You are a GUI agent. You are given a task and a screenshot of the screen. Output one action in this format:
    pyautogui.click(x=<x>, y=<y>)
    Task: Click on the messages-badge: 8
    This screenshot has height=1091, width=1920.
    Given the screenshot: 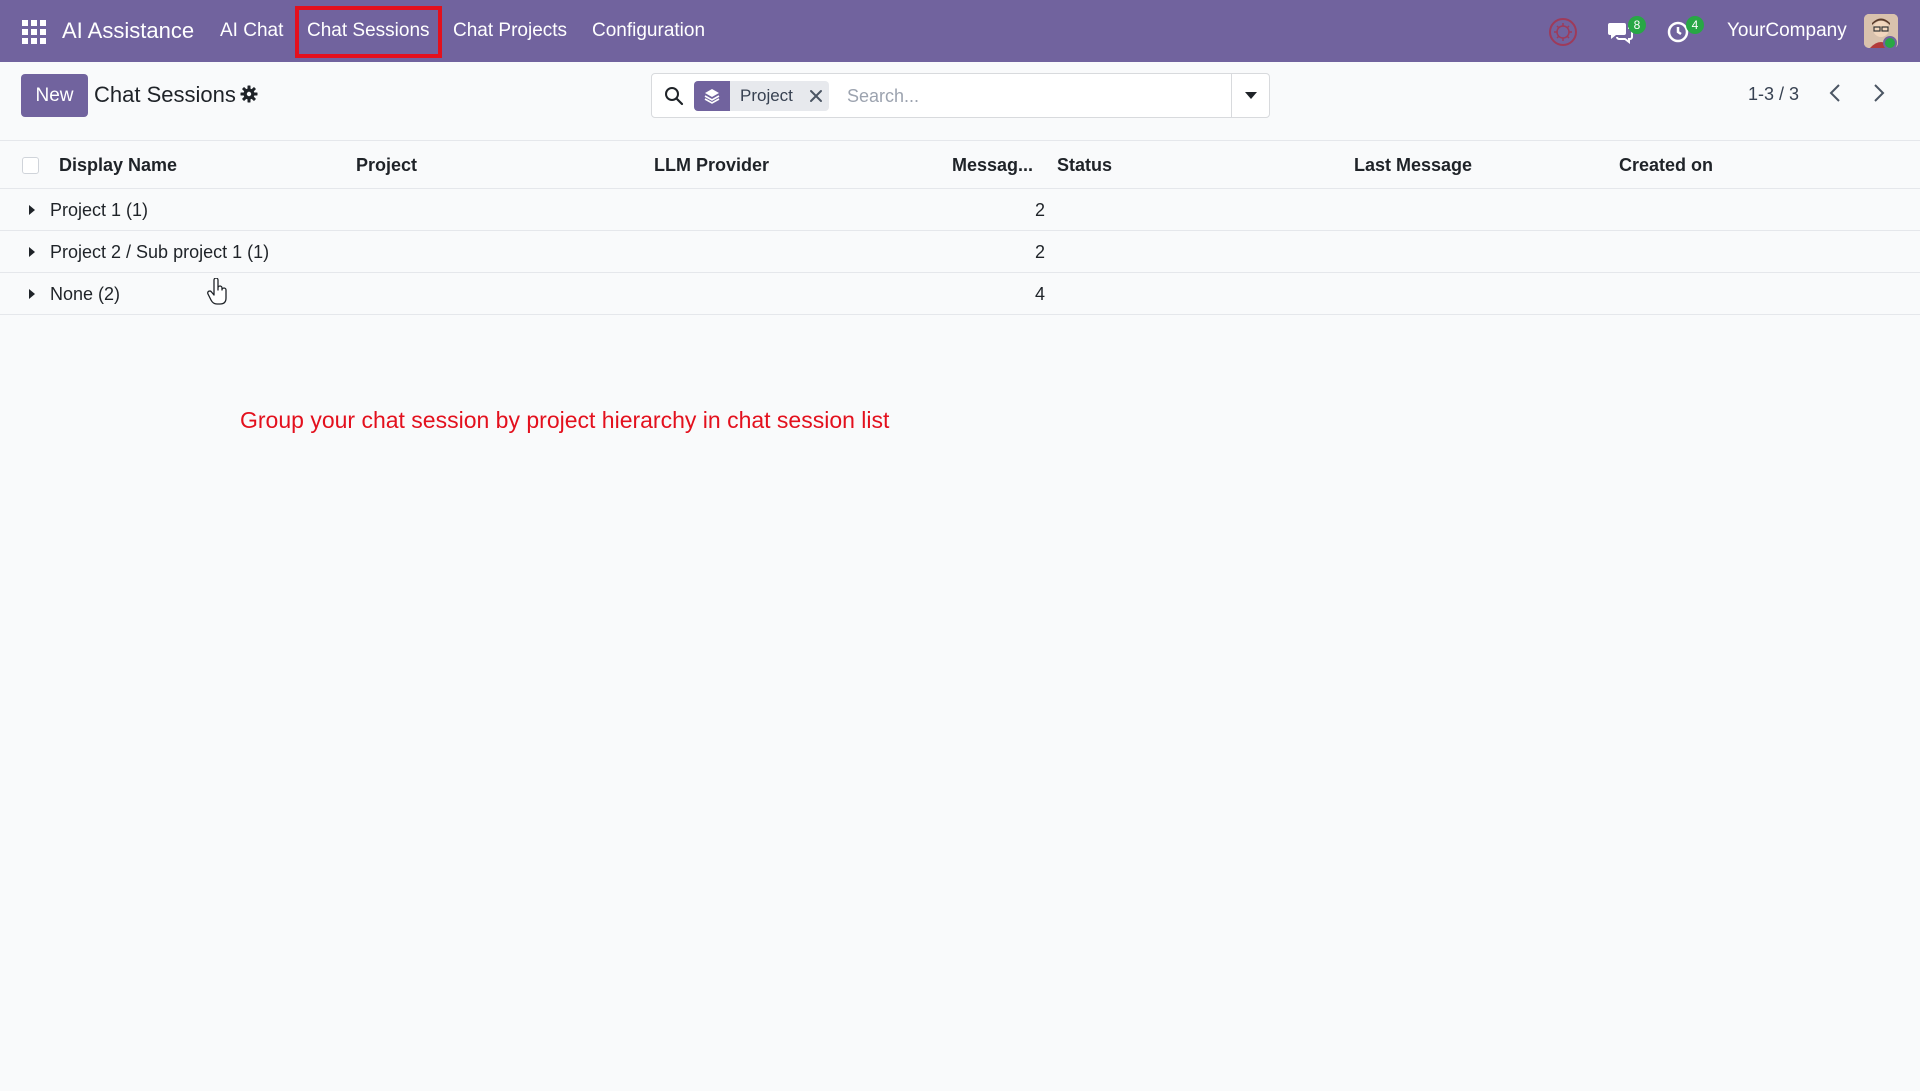 What is the action you would take?
    pyautogui.click(x=1637, y=25)
    